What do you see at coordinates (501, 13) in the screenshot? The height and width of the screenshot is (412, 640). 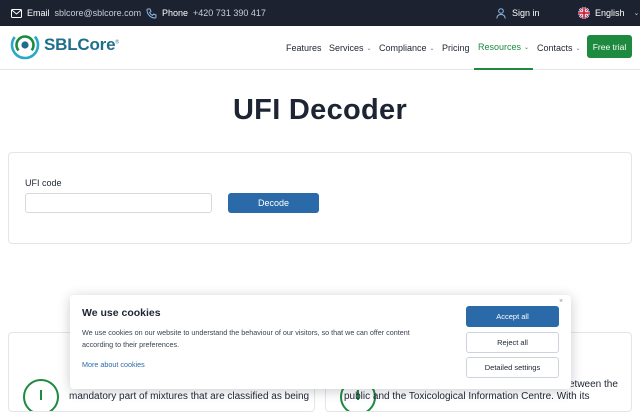 I see `user-icon` at bounding box center [501, 13].